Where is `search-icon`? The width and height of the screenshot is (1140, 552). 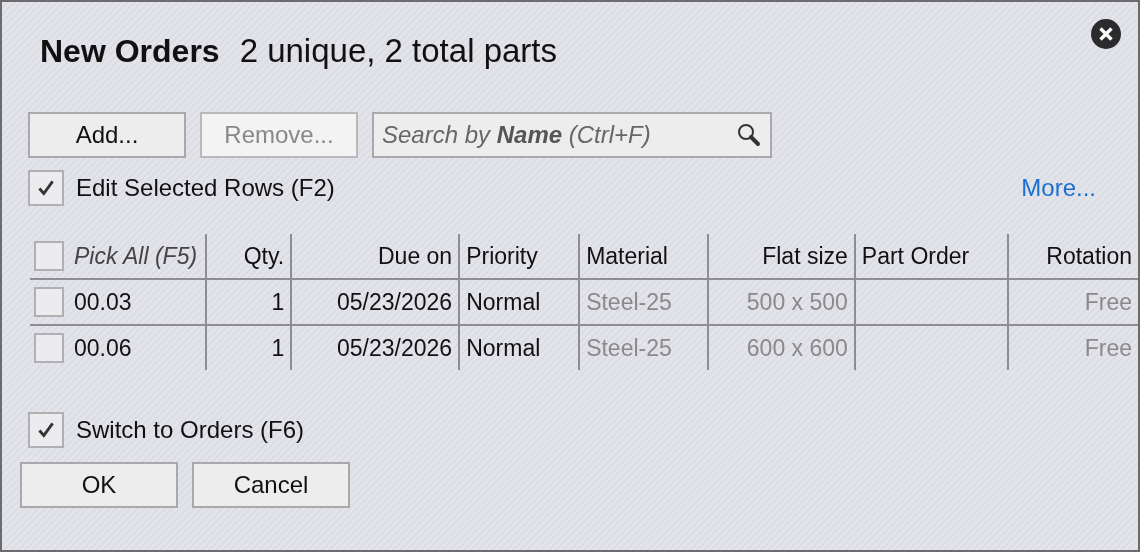 search-icon is located at coordinates (749, 135).